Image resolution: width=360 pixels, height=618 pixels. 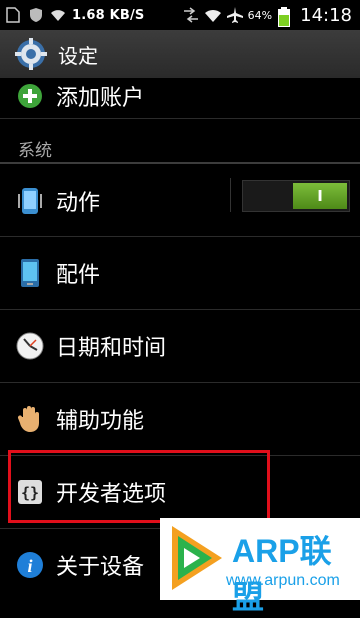 What do you see at coordinates (180, 346) in the screenshot?
I see `list-item-date-time: 日期和时间` at bounding box center [180, 346].